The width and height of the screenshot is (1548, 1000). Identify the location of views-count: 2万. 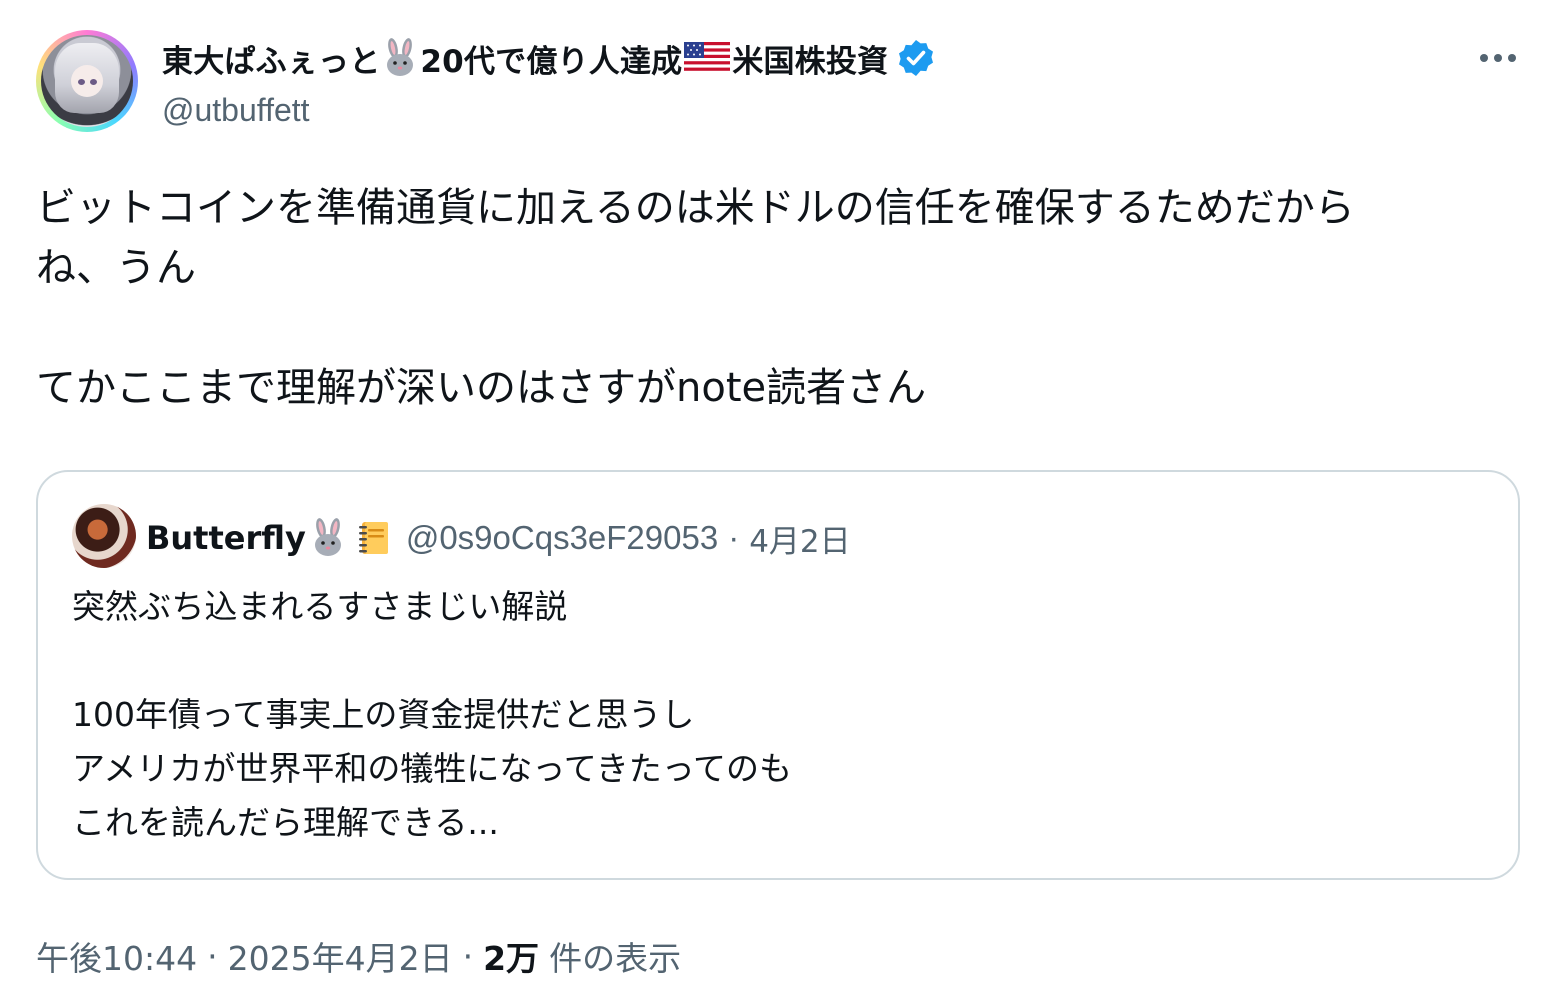
(511, 956).